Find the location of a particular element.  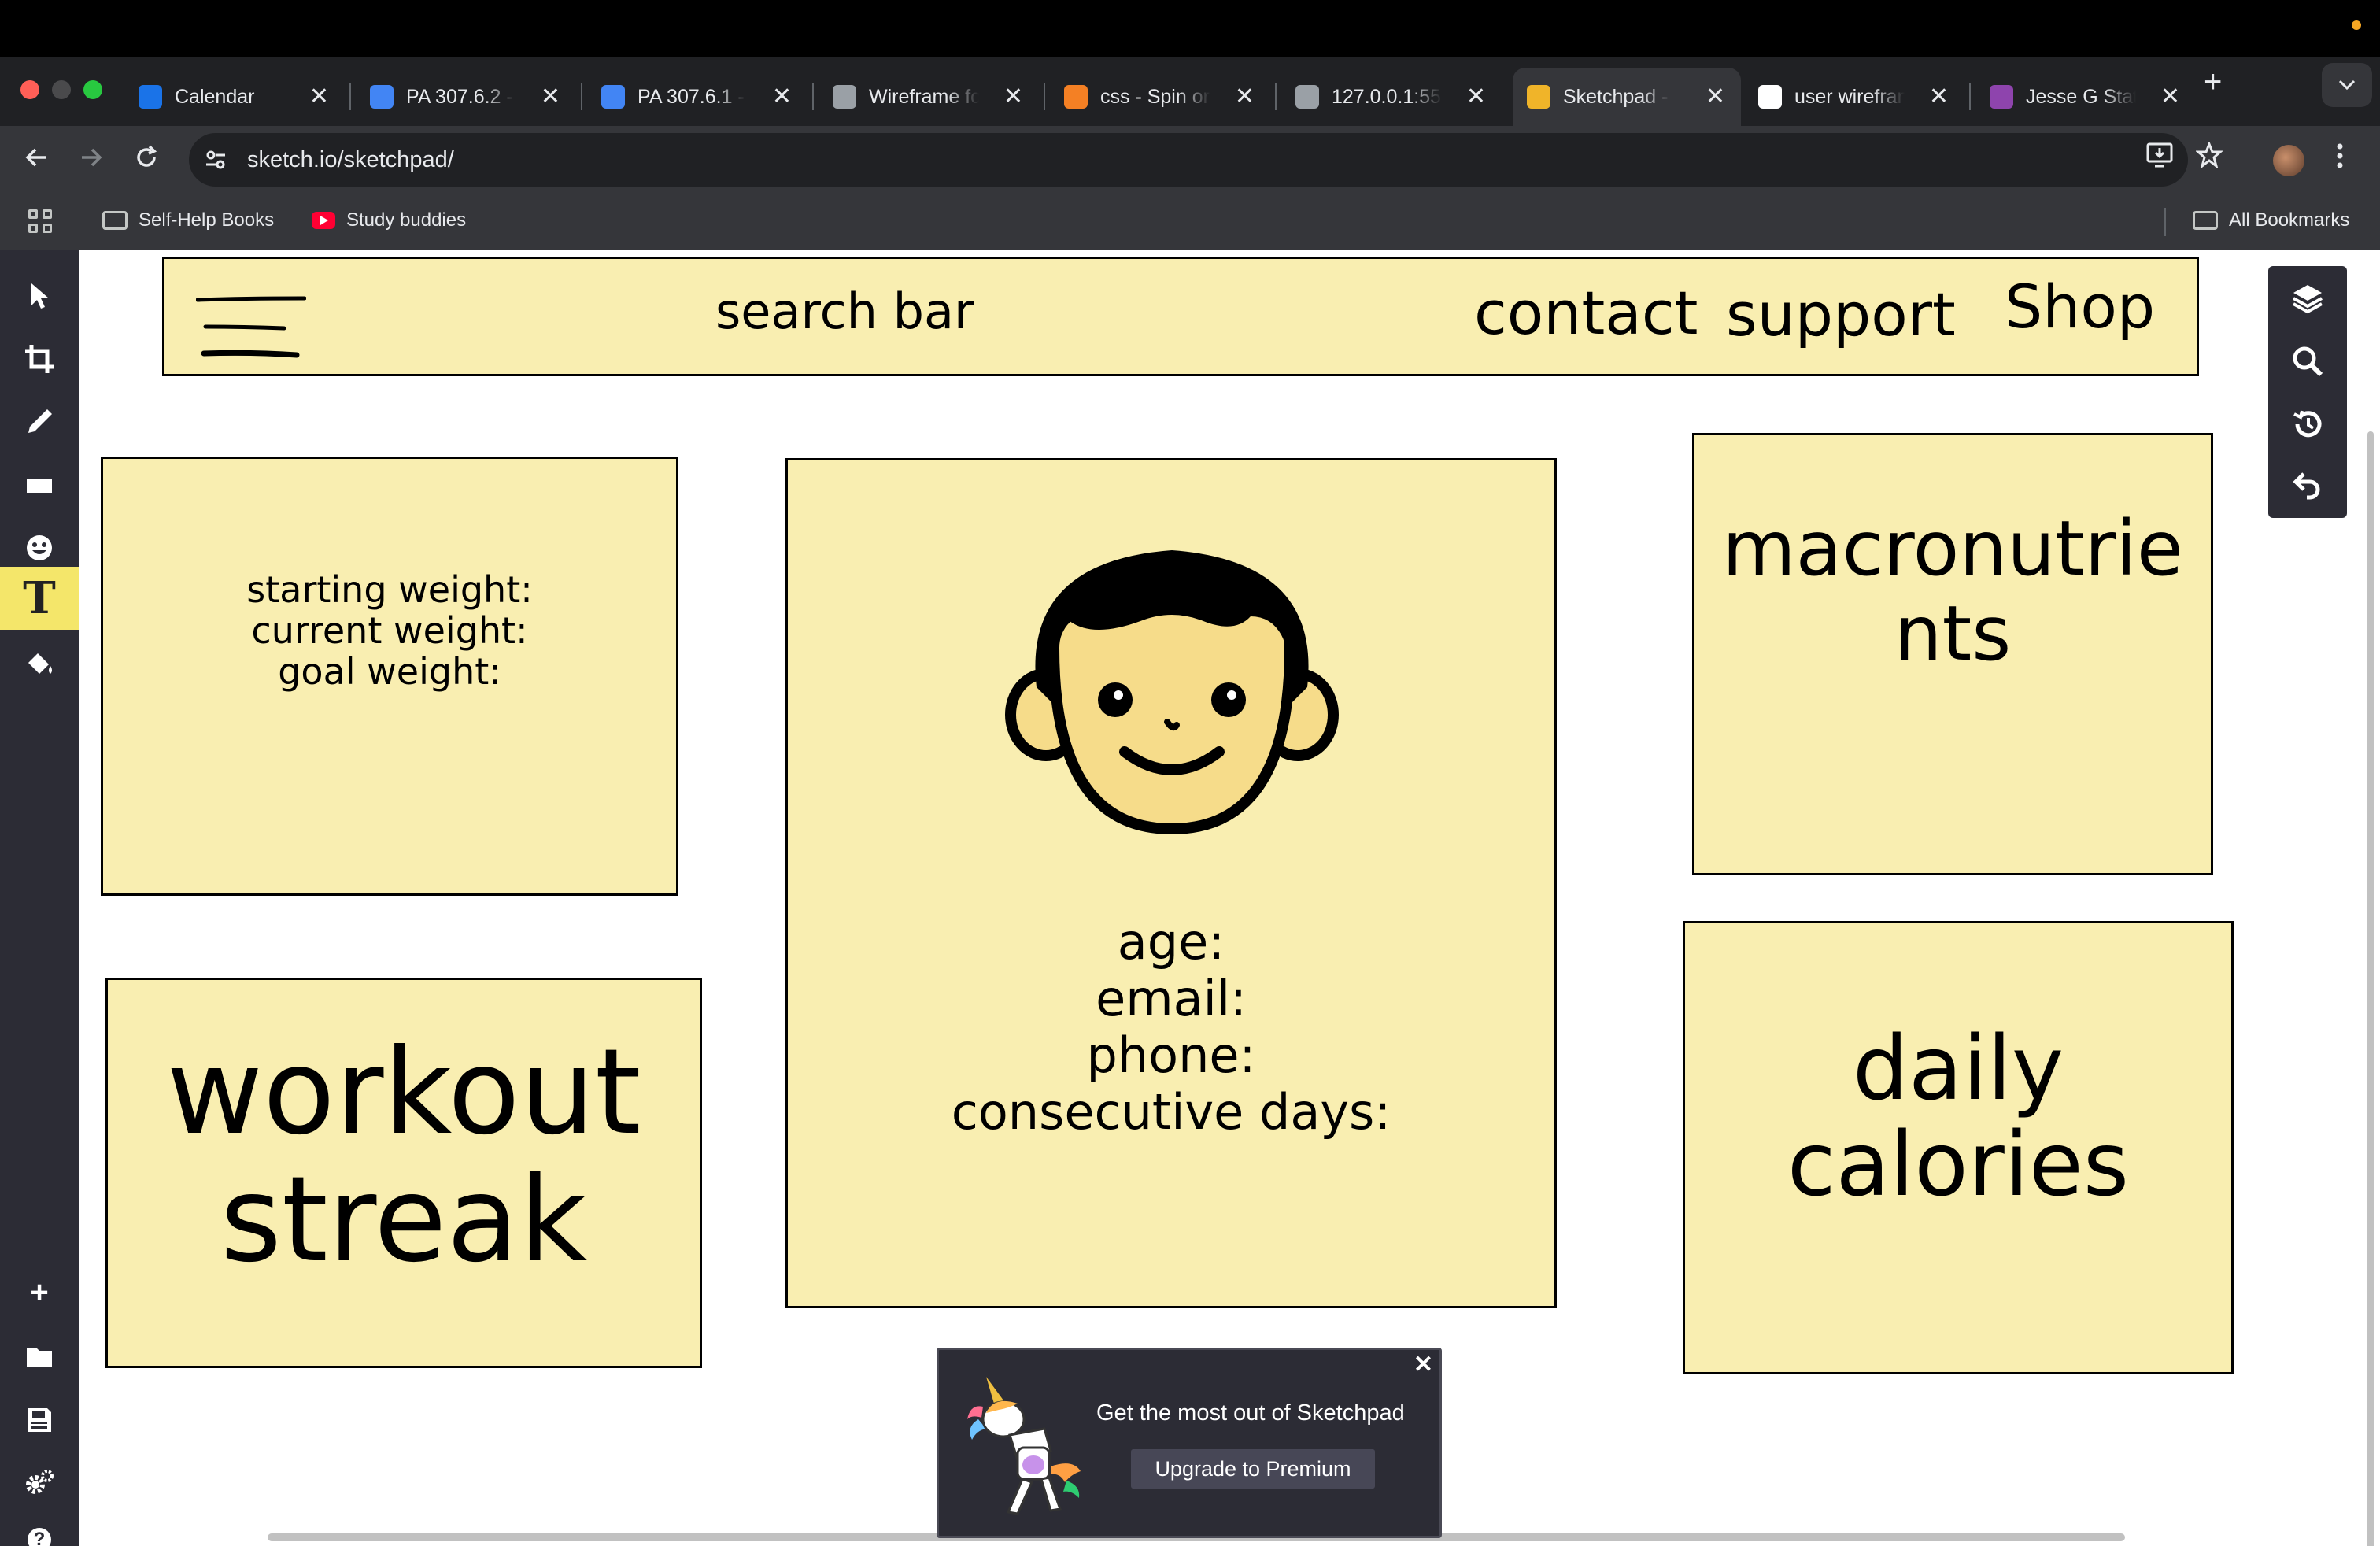

add-tool: + is located at coordinates (39, 1292).